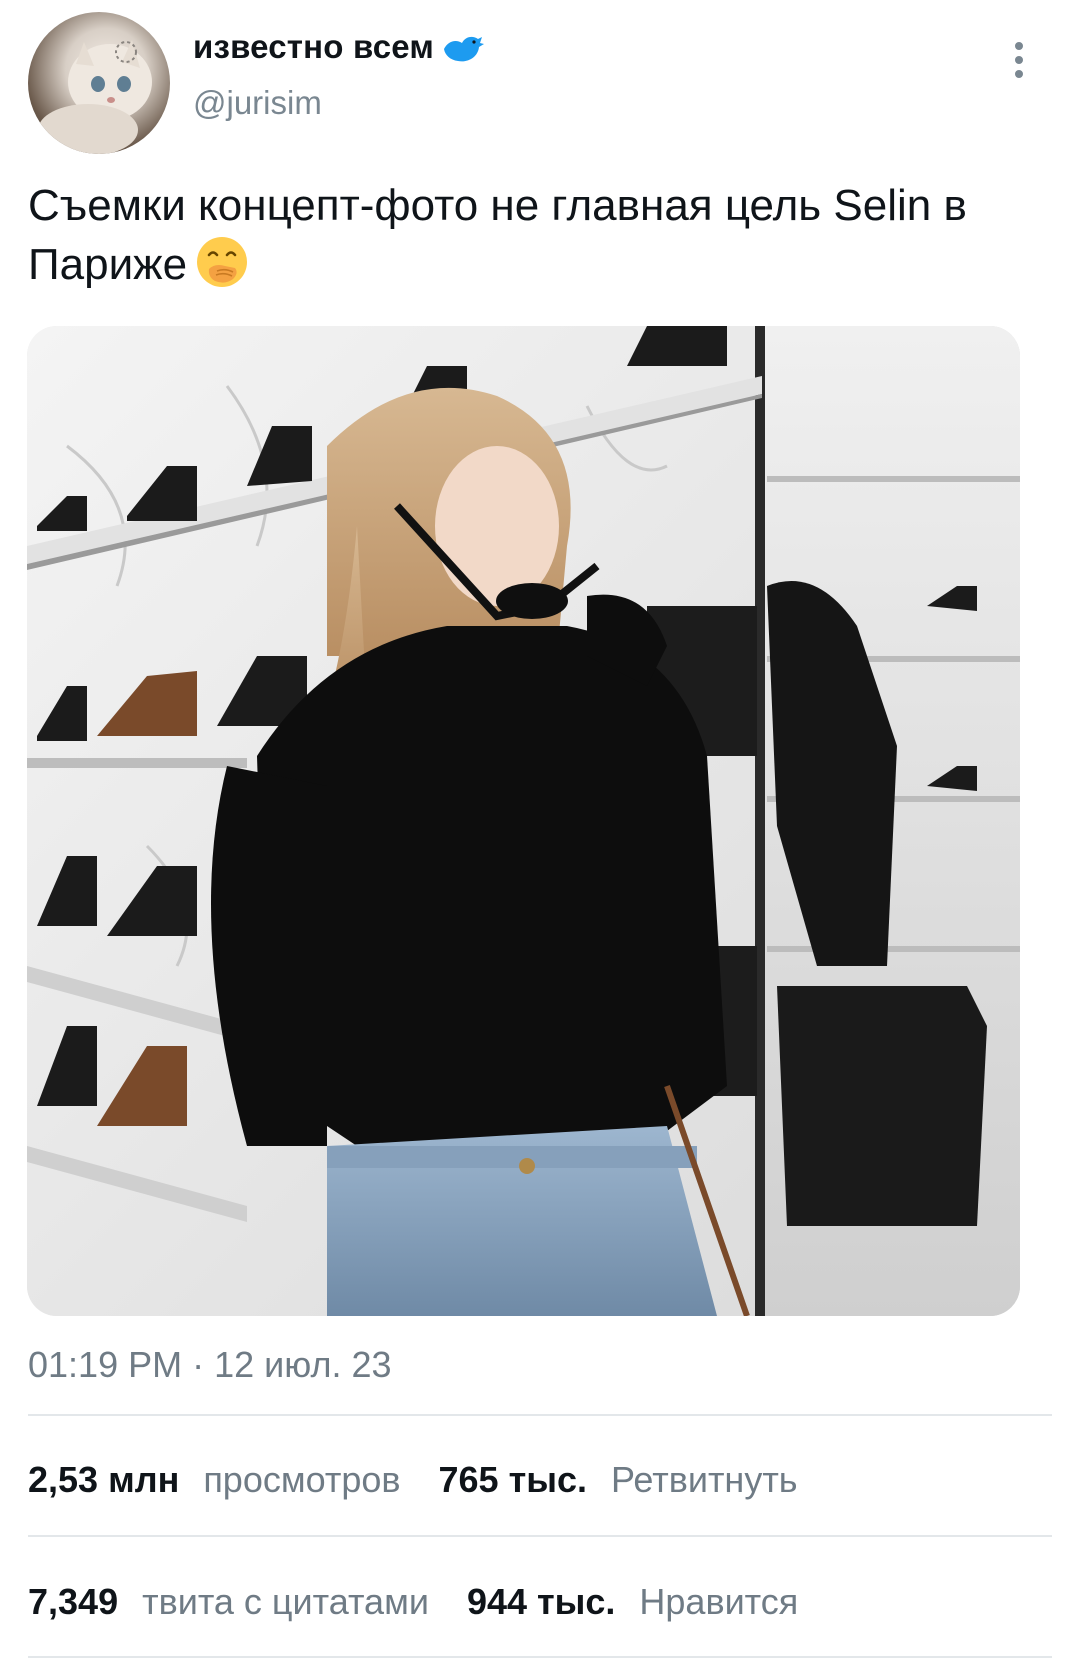 This screenshot has width=1080, height=1666. I want to click on quotes-count: 7,349, so click(73, 1602).